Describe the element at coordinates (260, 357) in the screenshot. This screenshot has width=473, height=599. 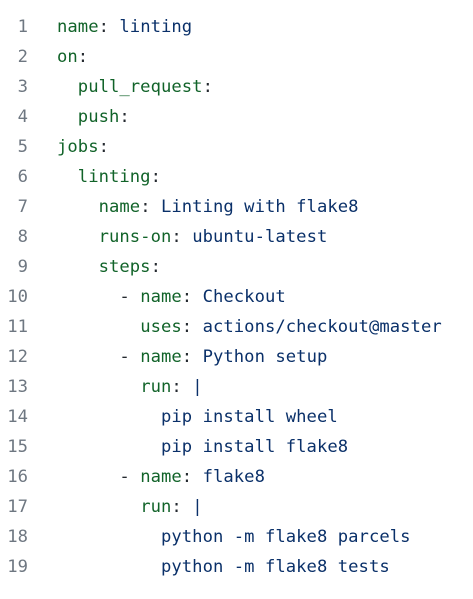
I see `yaml-value: Python setup` at that location.